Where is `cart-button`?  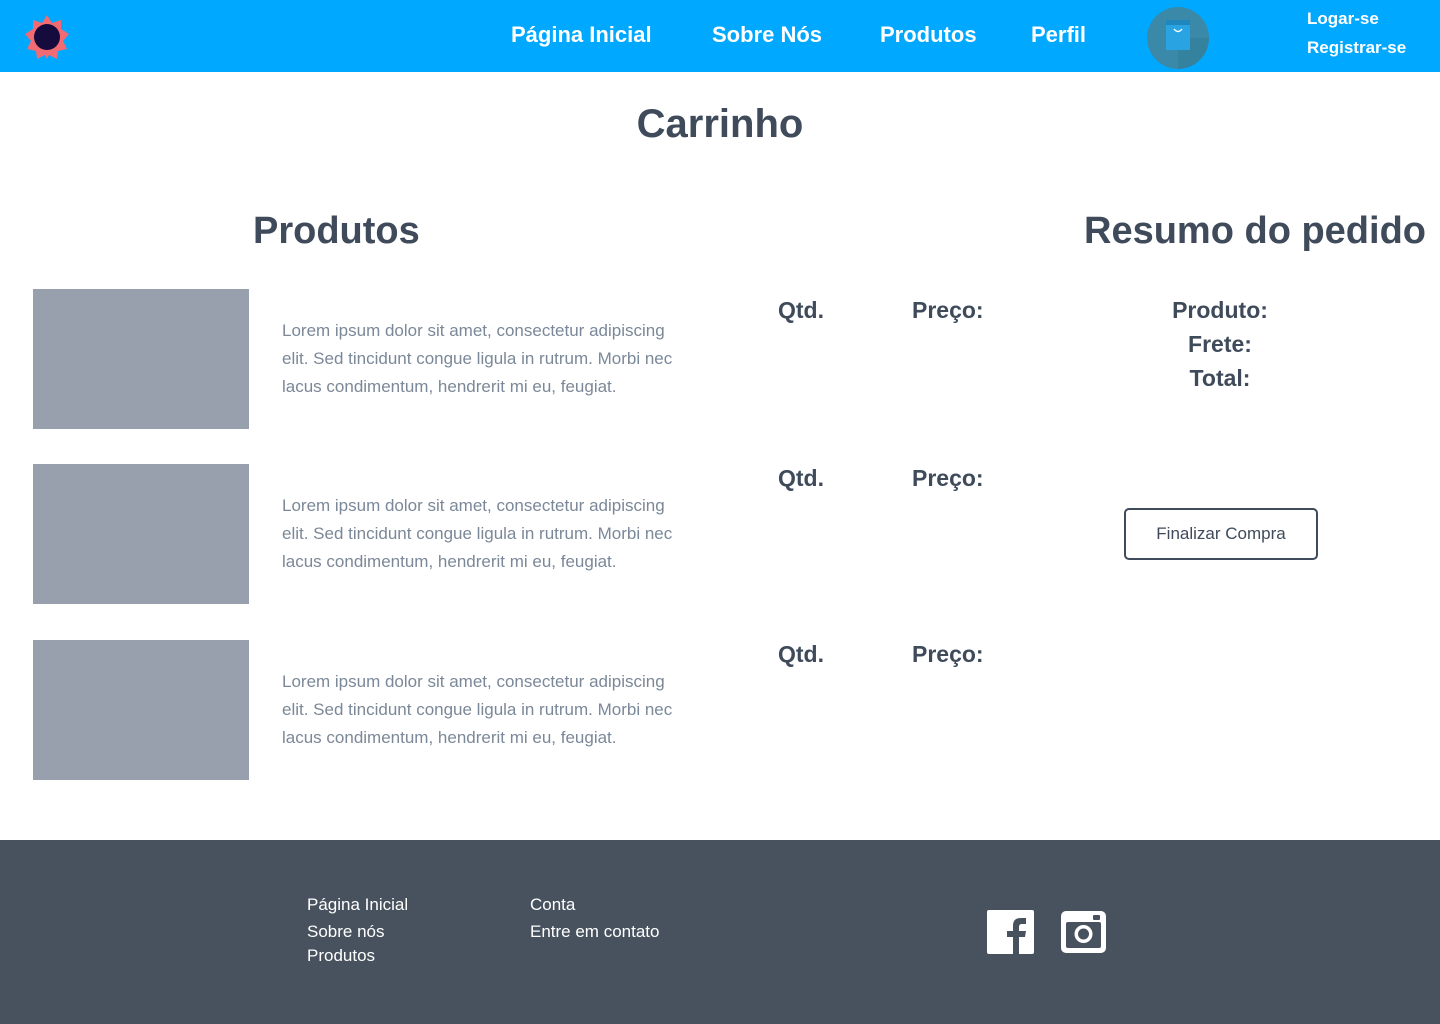
cart-button is located at coordinates (1178, 38).